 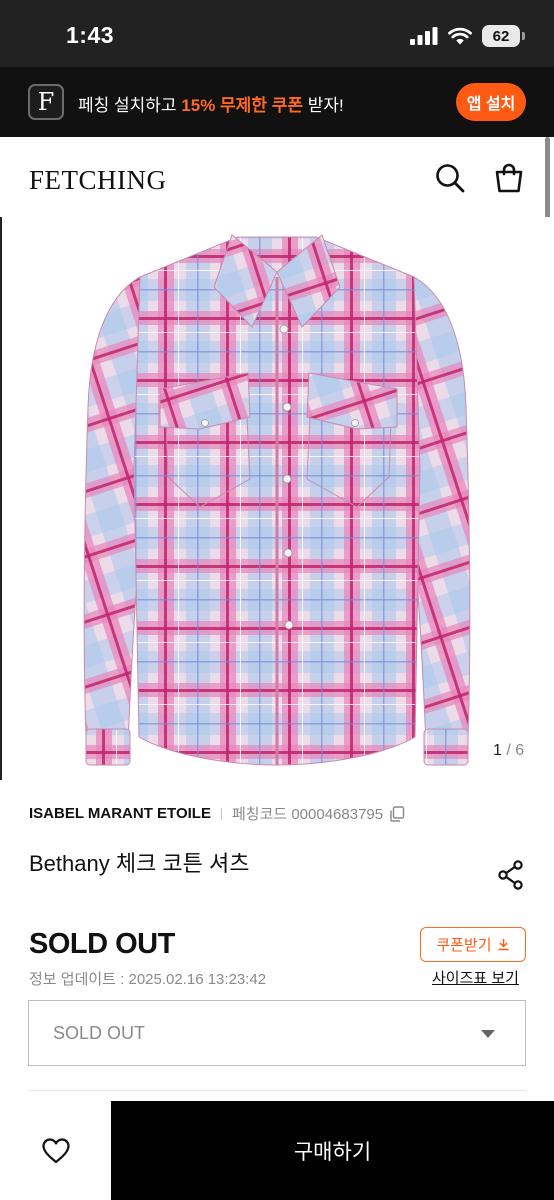 I want to click on coupon-download-button: 쿠폰받기, so click(x=473, y=944).